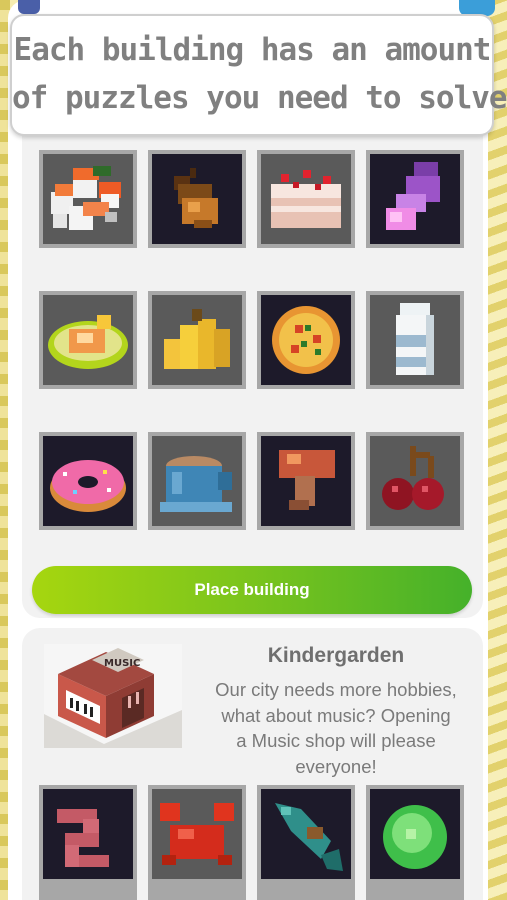 The width and height of the screenshot is (507, 900). I want to click on banana-icon, so click(197, 339).